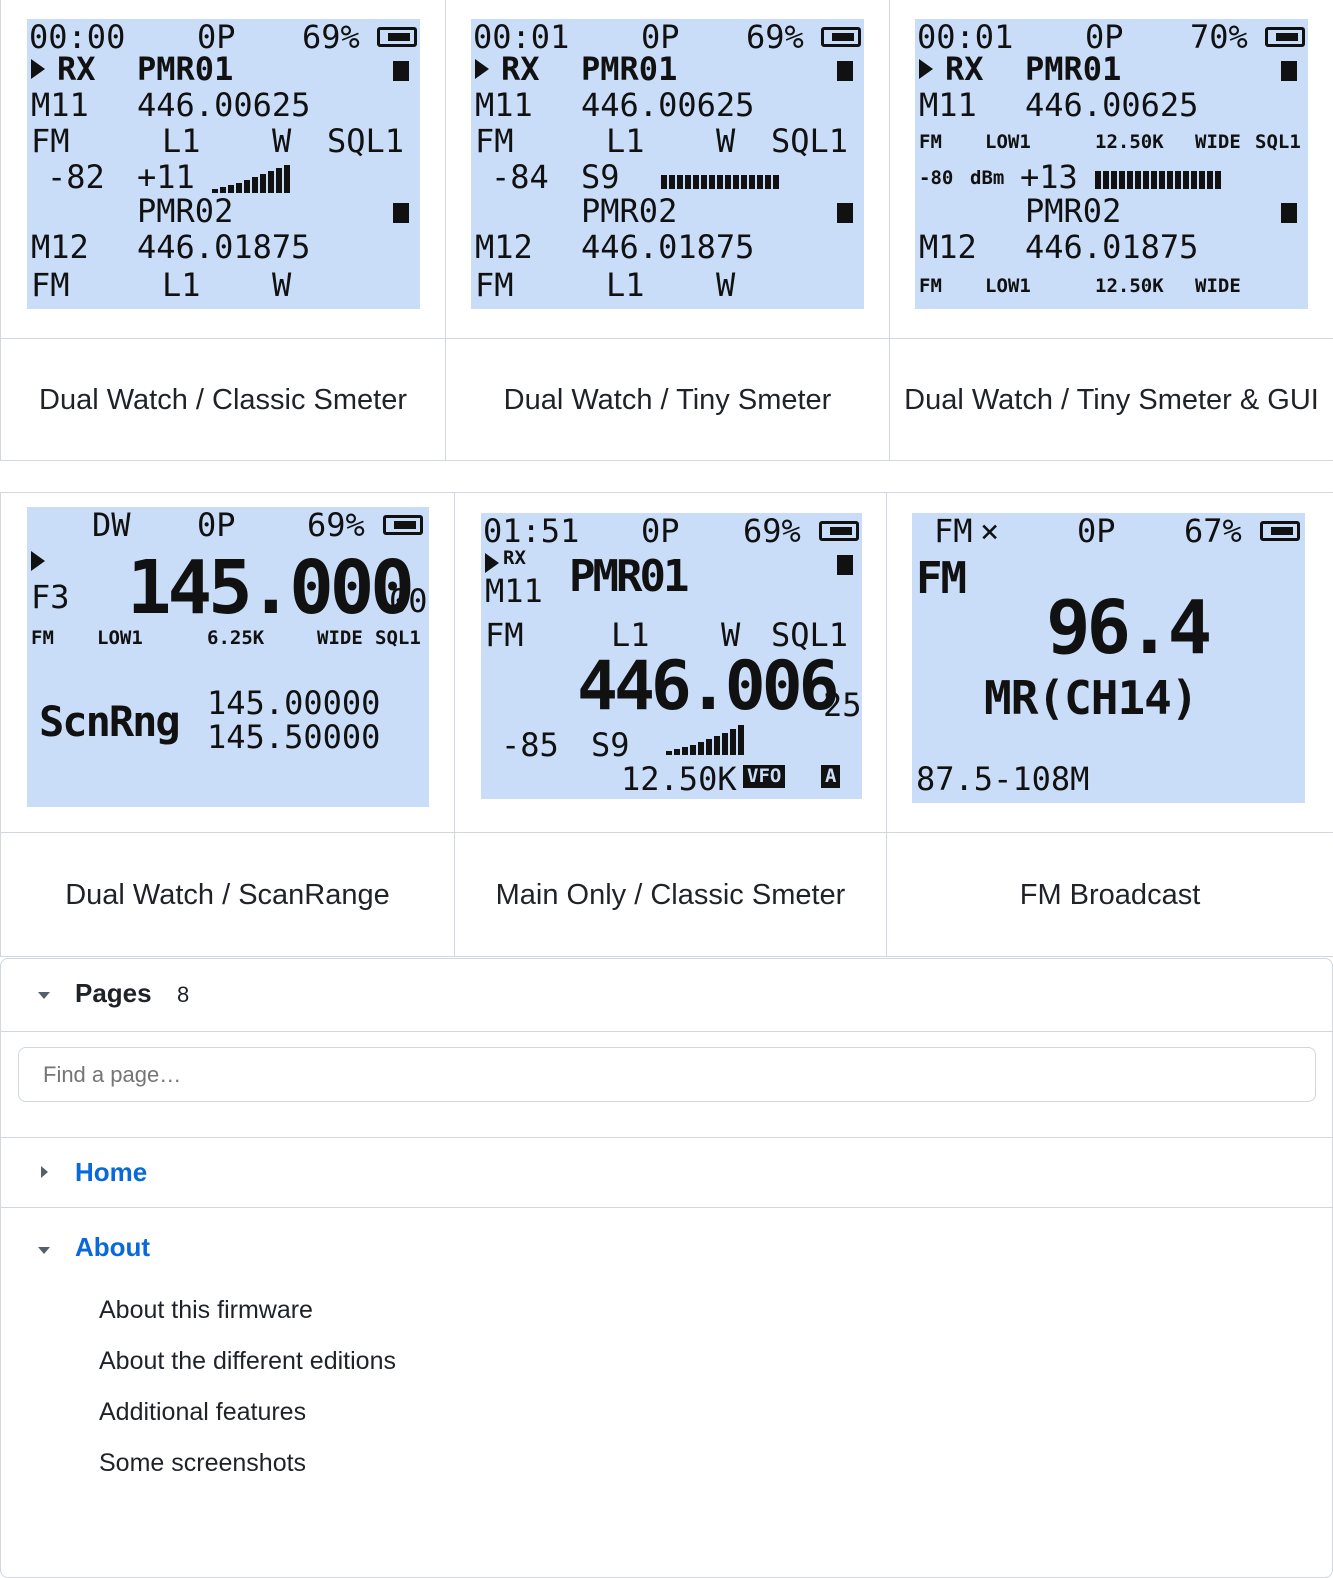  I want to click on lcd-scan-range-start: 145.00000, so click(293, 703).